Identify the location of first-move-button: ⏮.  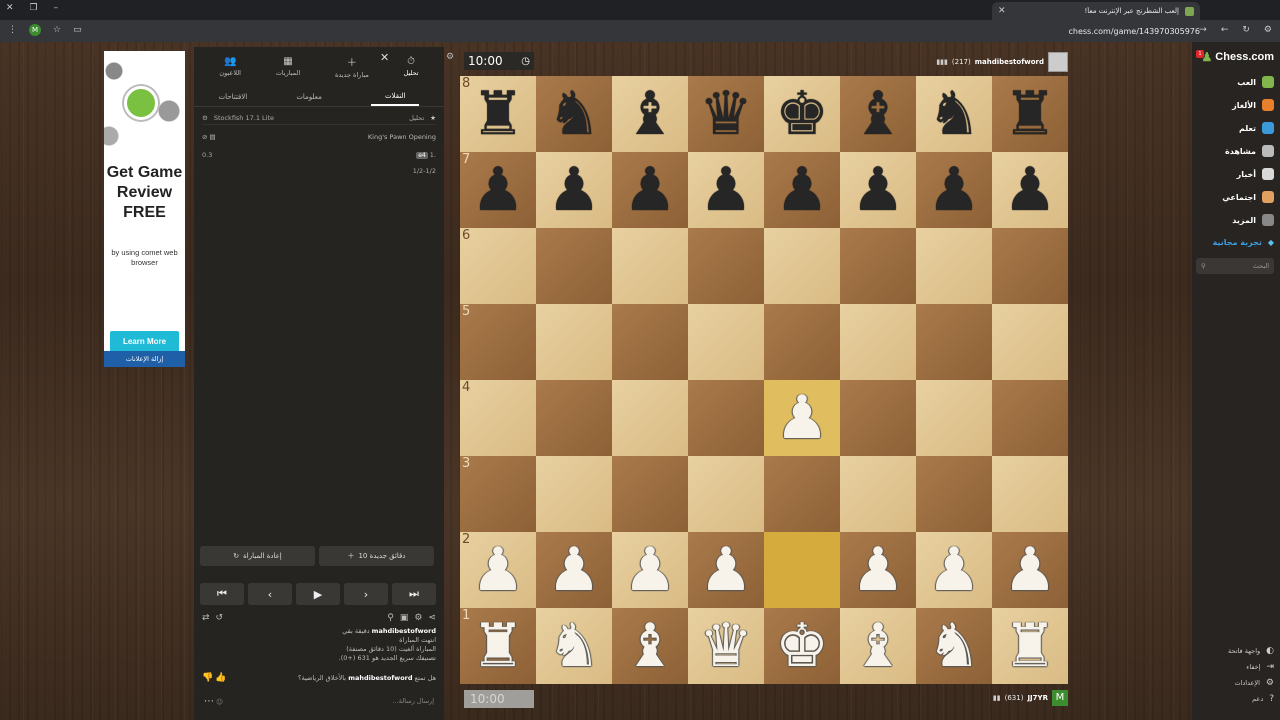
(222, 594).